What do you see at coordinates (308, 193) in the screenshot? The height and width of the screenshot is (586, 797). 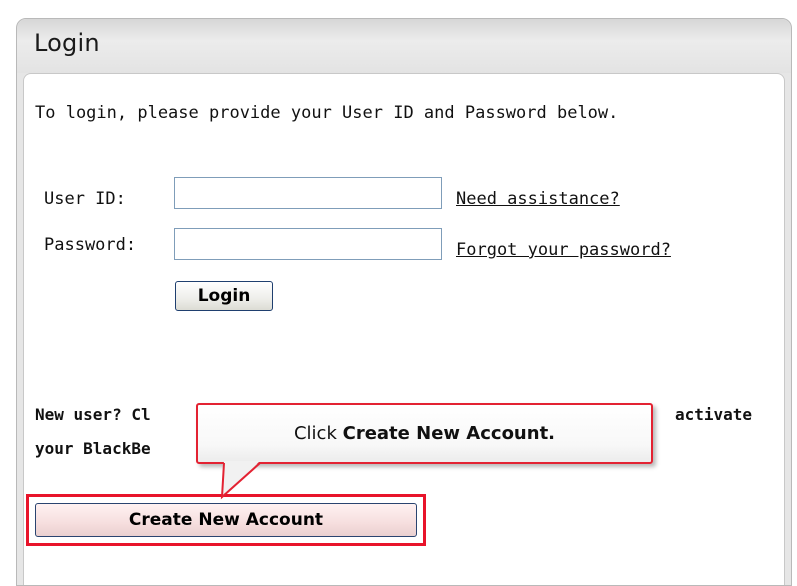 I see `user-id-input` at bounding box center [308, 193].